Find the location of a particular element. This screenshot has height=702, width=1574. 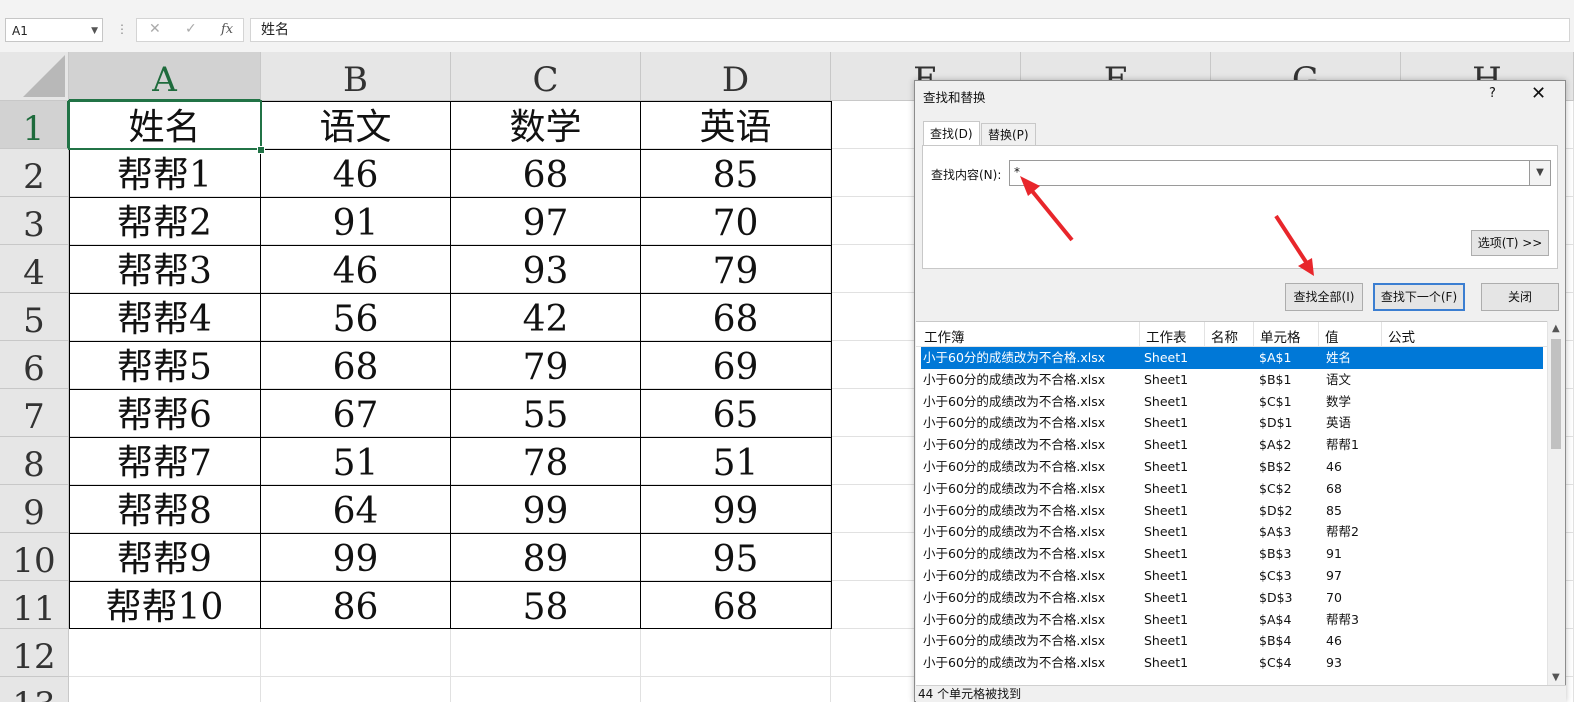

header-cell: 单元格 is located at coordinates (1280, 336).